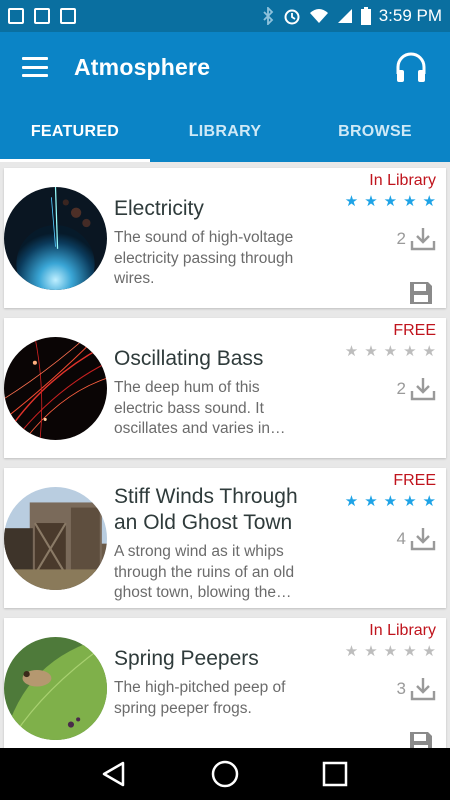  Describe the element at coordinates (206, 496) in the screenshot. I see `sound-title-line: Stiff Winds Through` at that location.